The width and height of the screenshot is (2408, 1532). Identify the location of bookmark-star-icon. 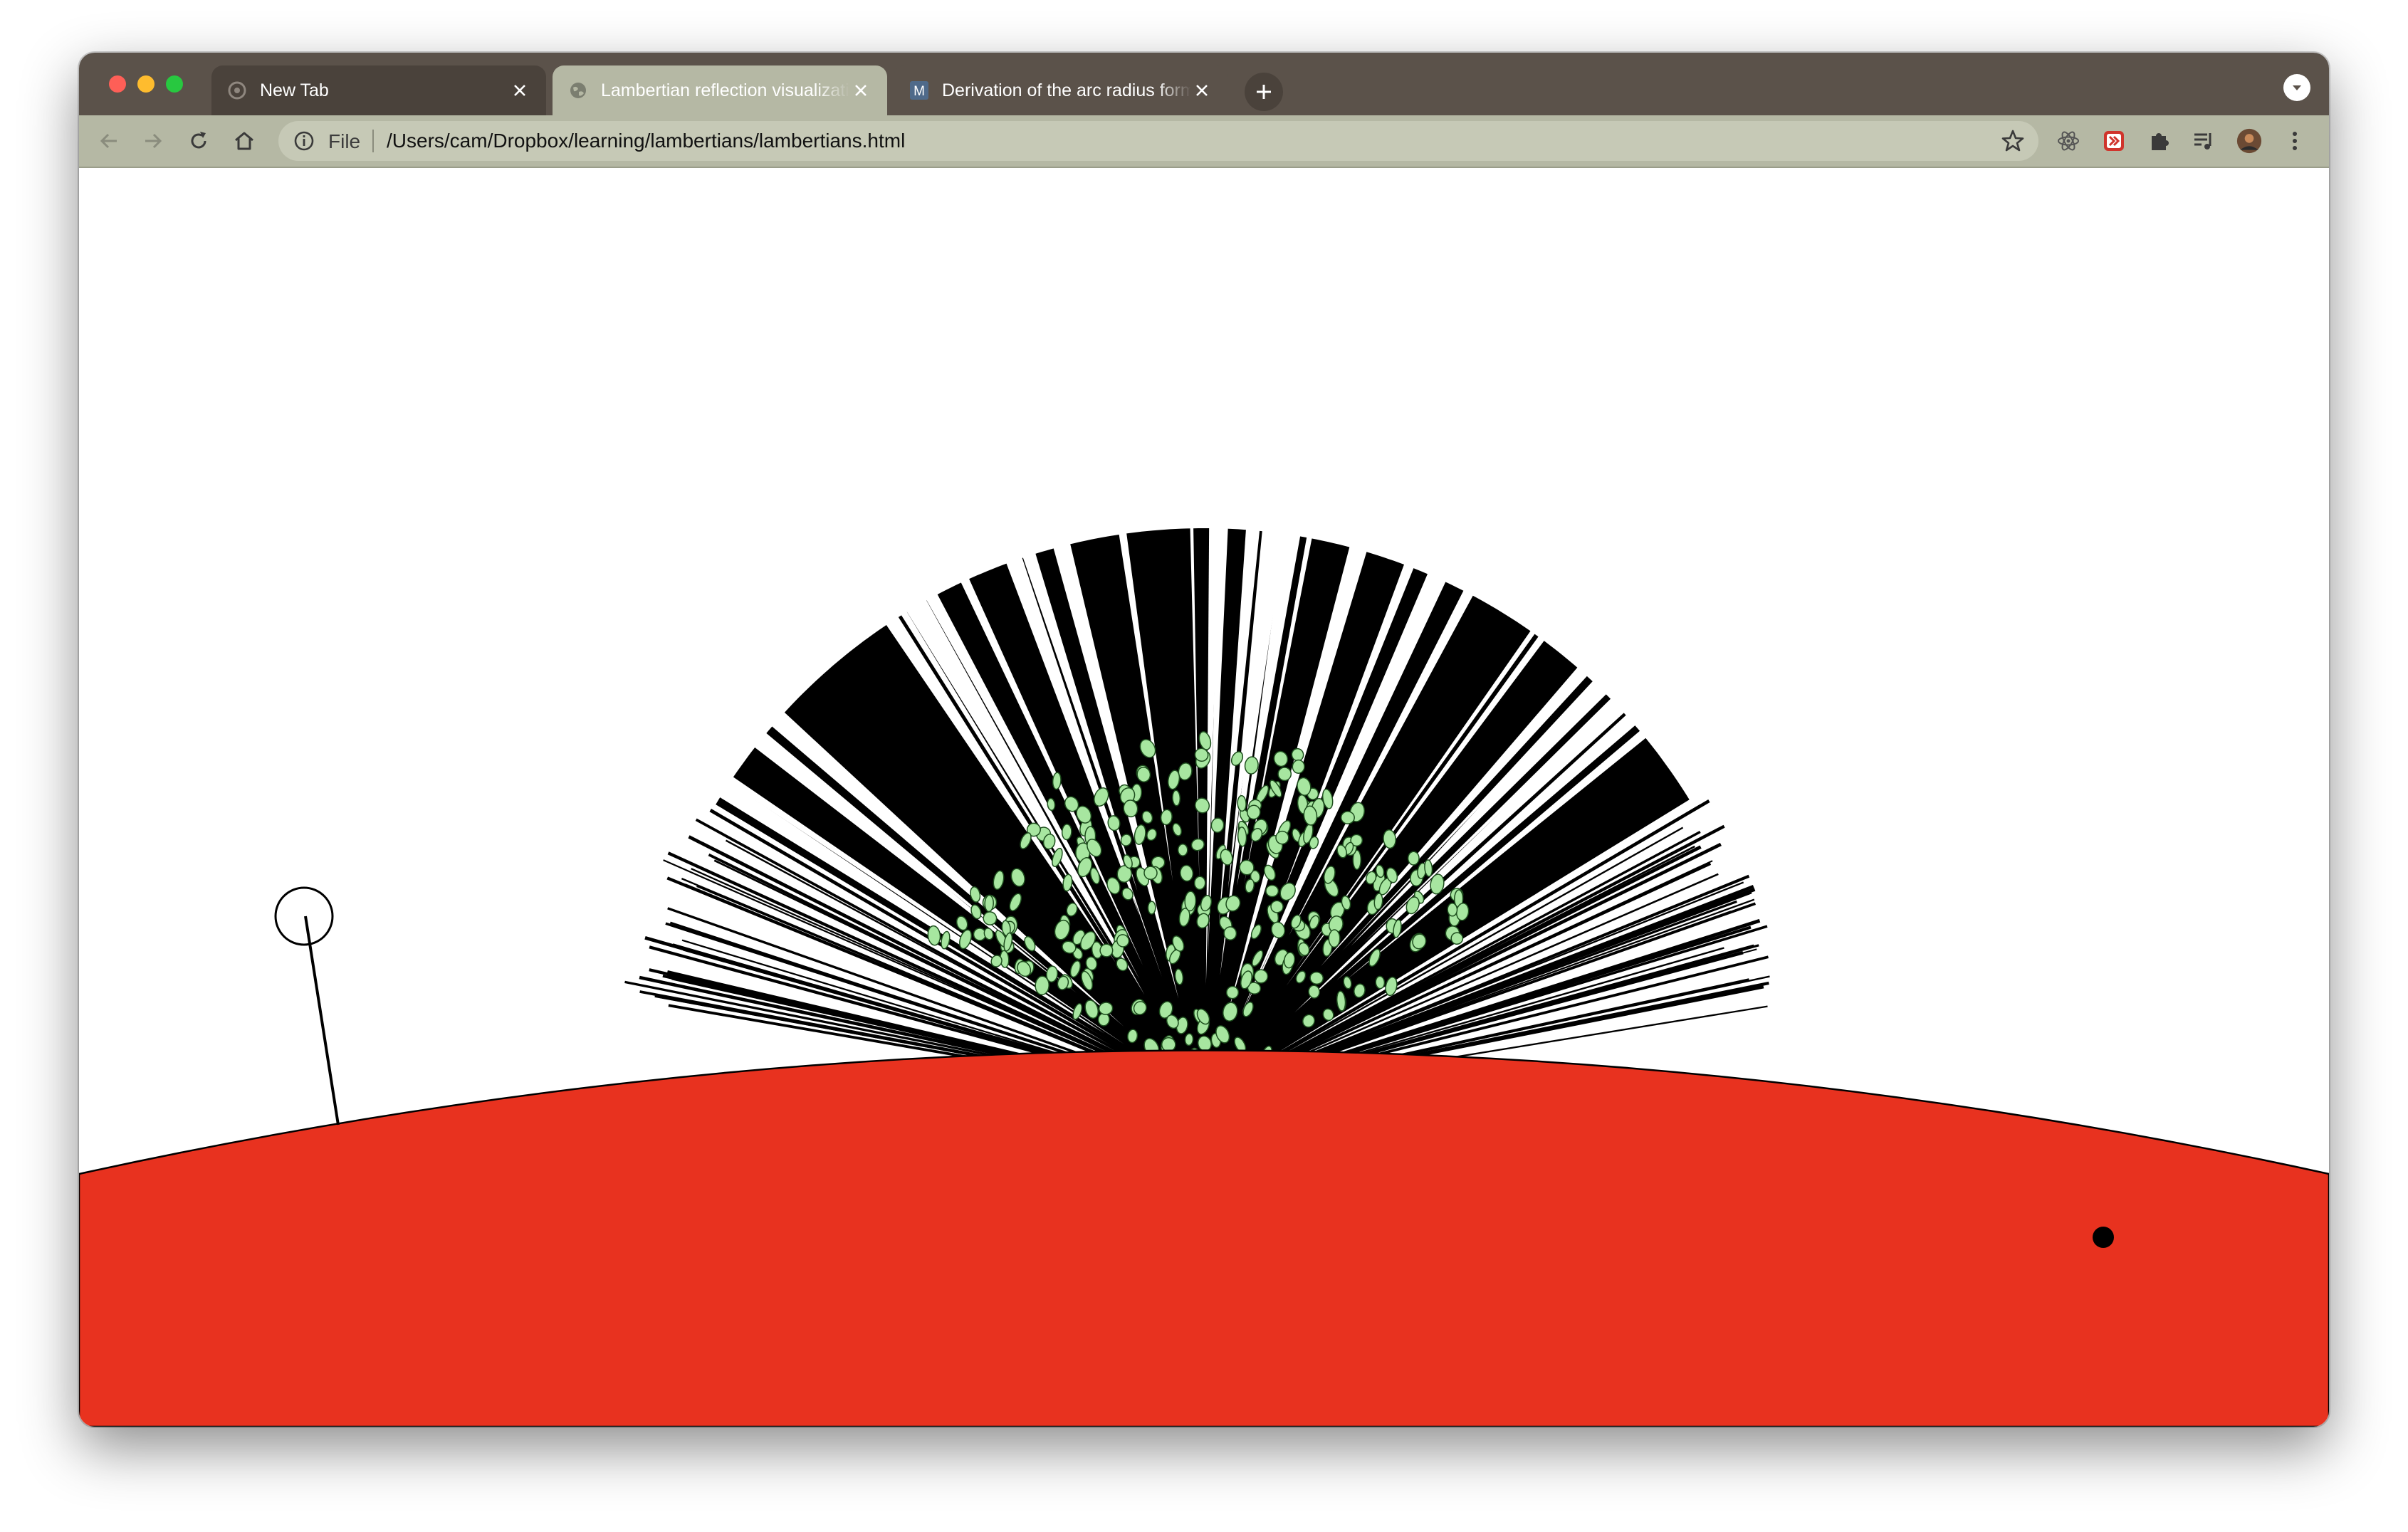
(2013, 141).